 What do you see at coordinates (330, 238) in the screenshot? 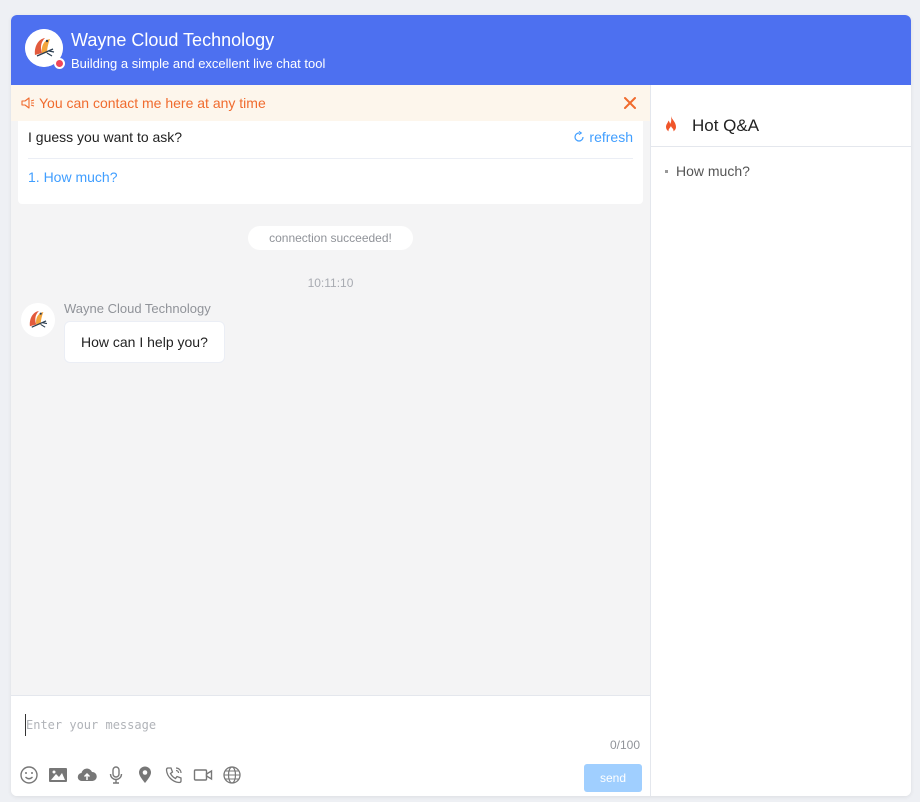
I see `system-message: connection succeeded!` at bounding box center [330, 238].